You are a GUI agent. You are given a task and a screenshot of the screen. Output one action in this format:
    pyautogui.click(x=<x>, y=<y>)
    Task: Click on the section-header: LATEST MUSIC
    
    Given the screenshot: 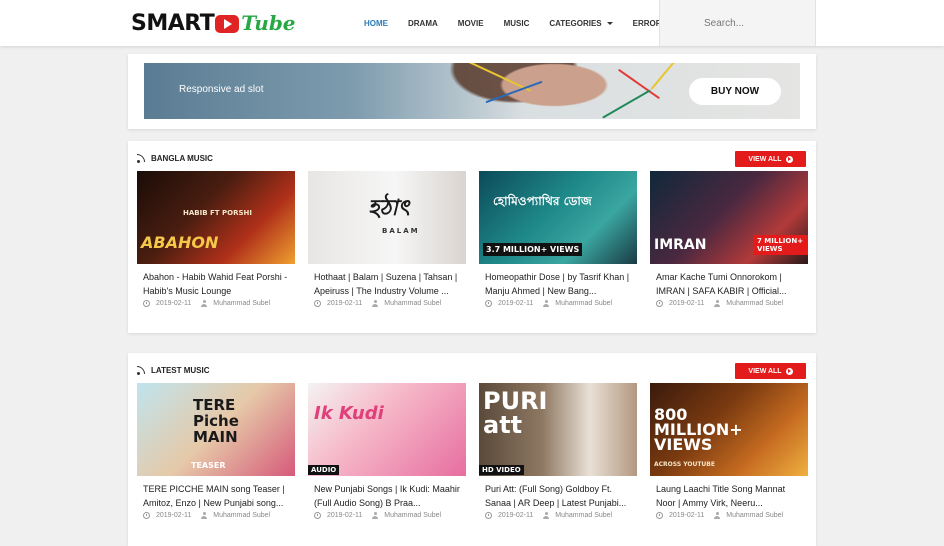 What is the action you would take?
    pyautogui.click(x=173, y=370)
    